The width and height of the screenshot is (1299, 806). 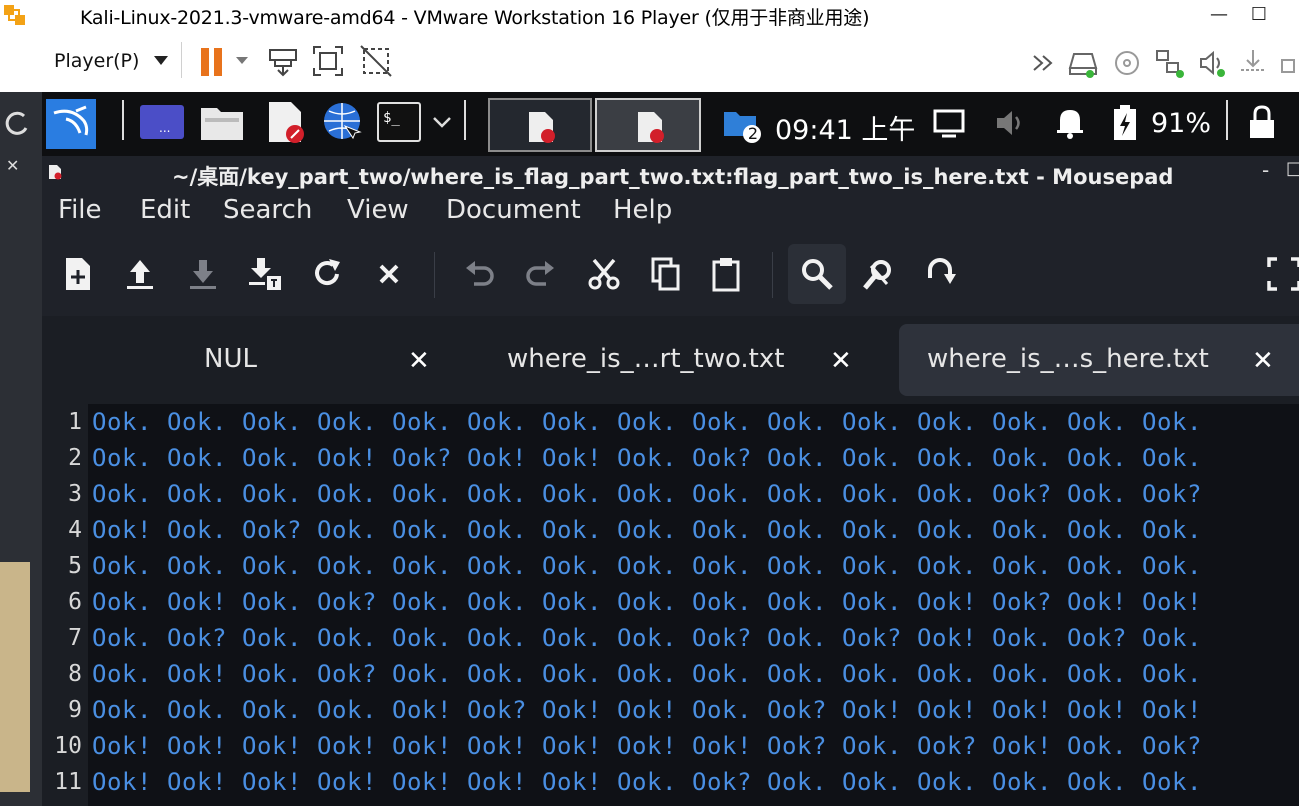 I want to click on lock-icon, so click(x=1262, y=122).